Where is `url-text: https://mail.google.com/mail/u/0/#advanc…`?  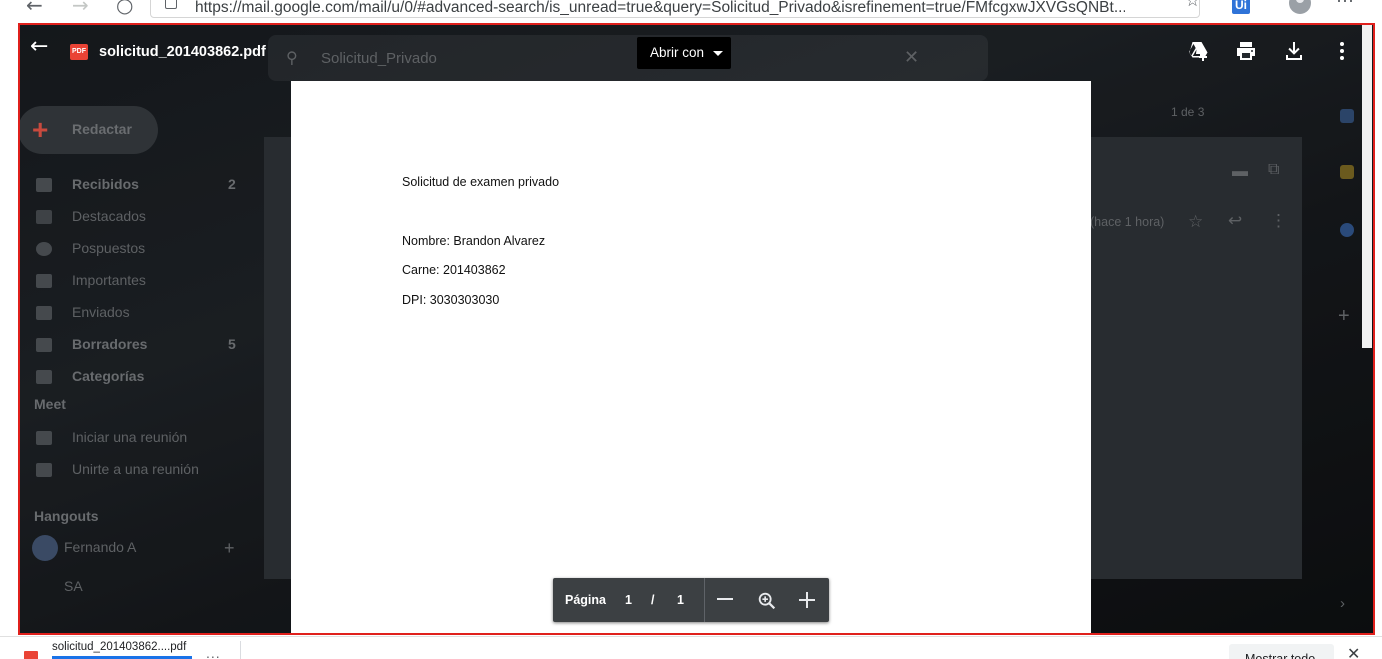 url-text: https://mail.google.com/mail/u/0/#advanc… is located at coordinates (660, 8).